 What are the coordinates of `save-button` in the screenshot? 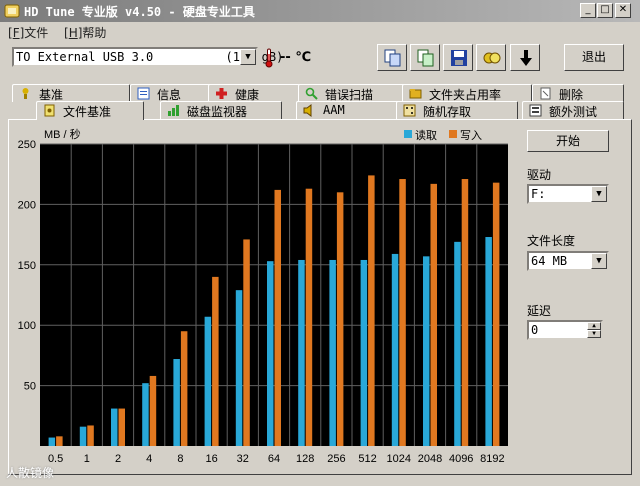 It's located at (458, 57).